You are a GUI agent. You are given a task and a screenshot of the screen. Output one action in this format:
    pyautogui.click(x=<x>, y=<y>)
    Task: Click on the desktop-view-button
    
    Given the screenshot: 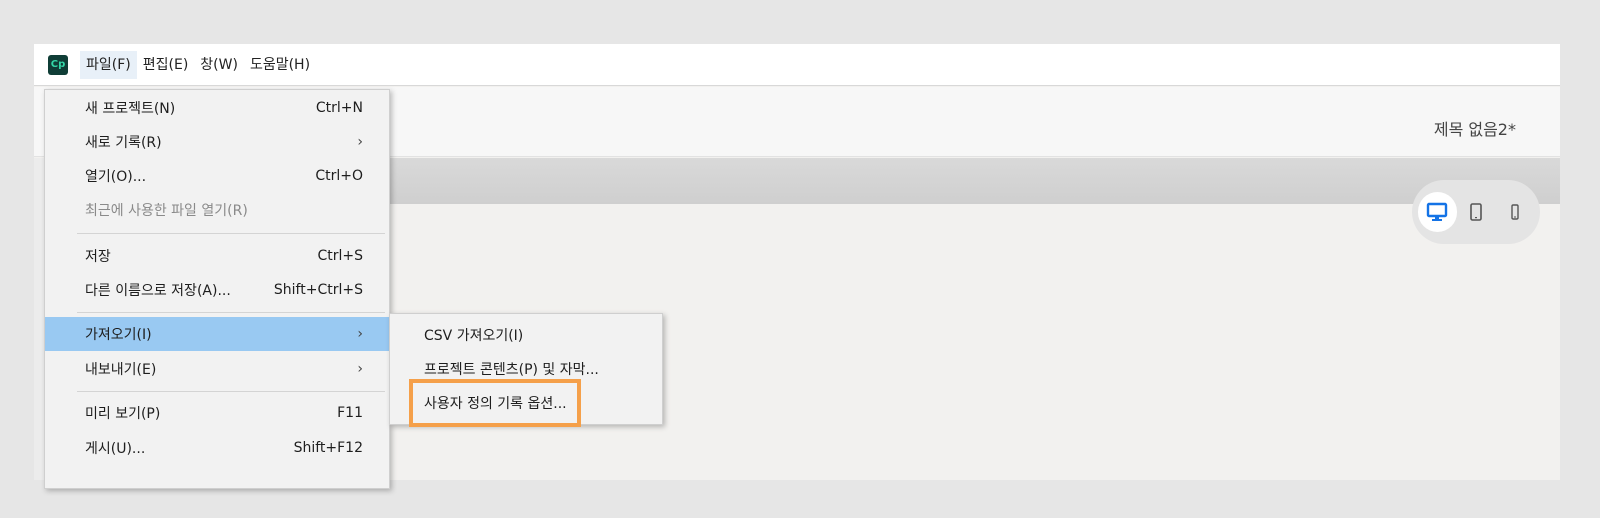 What is the action you would take?
    pyautogui.click(x=1437, y=212)
    